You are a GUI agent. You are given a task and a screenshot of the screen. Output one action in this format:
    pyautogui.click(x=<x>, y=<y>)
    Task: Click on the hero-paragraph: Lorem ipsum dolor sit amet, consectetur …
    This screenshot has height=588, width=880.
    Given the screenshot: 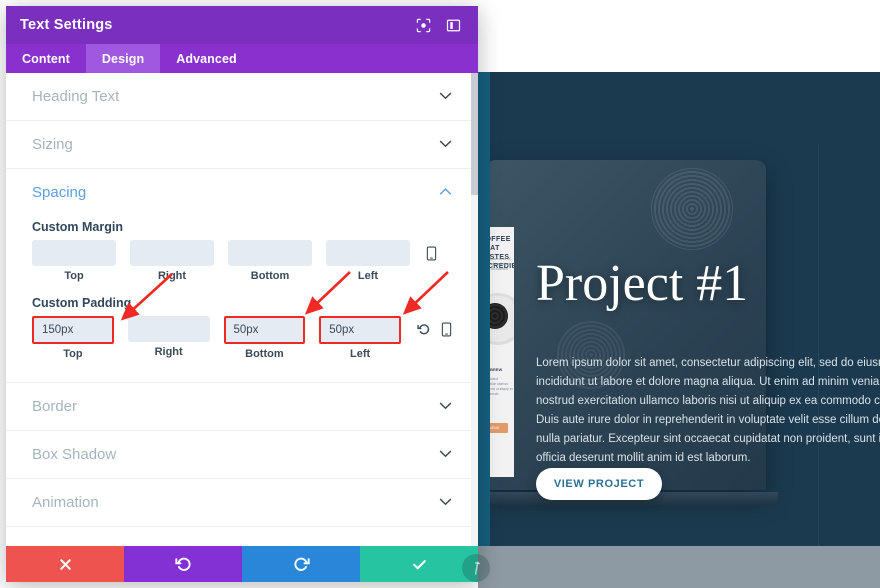 What is the action you would take?
    pyautogui.click(x=708, y=410)
    